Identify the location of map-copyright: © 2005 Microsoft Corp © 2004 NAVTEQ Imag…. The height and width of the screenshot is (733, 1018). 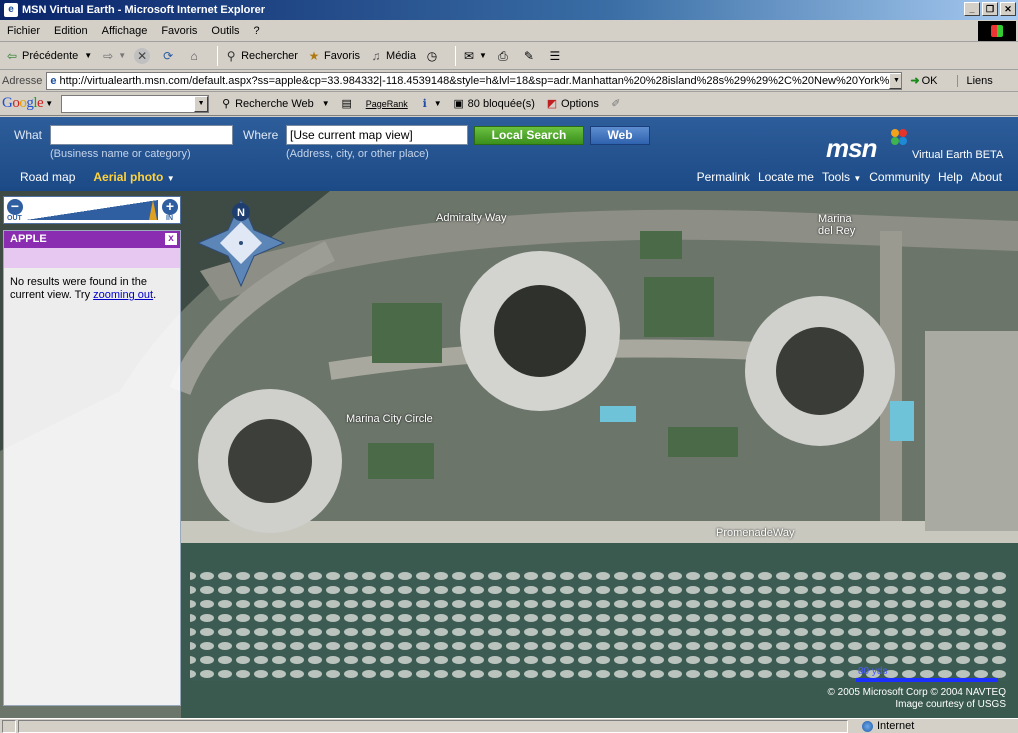
(916, 699).